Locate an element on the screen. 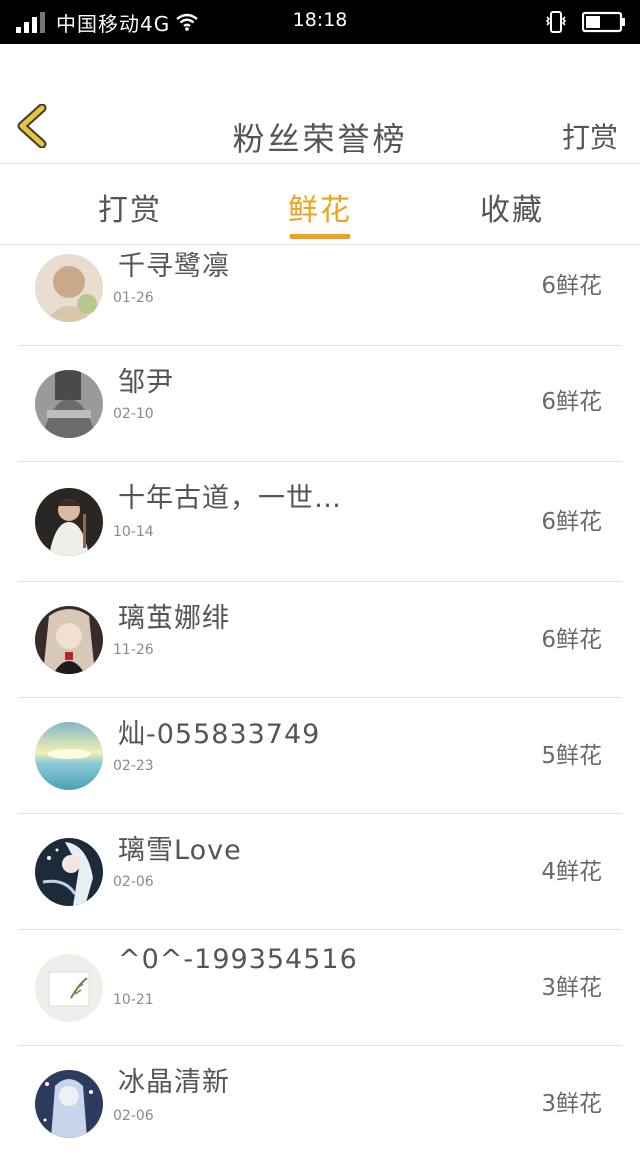  list-item: ^0^-199354516 10-21 3鲜花 is located at coordinates (320, 988).